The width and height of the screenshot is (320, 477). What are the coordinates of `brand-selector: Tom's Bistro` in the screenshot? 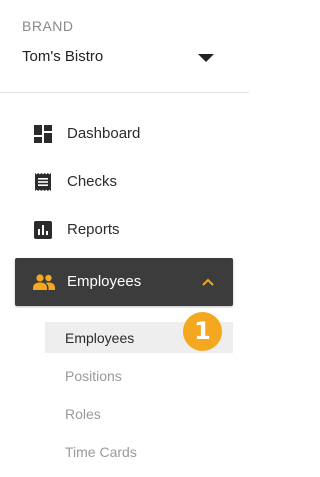 It's located at (124, 57).